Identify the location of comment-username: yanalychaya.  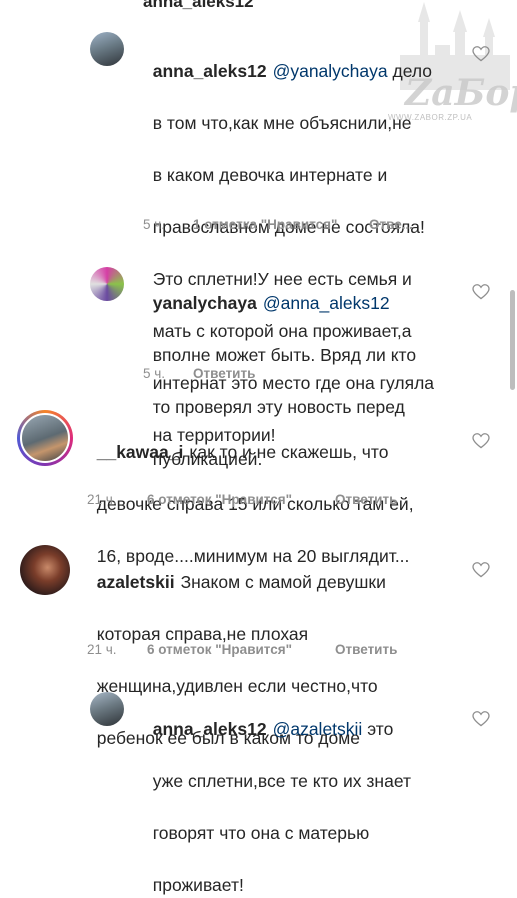
(205, 303).